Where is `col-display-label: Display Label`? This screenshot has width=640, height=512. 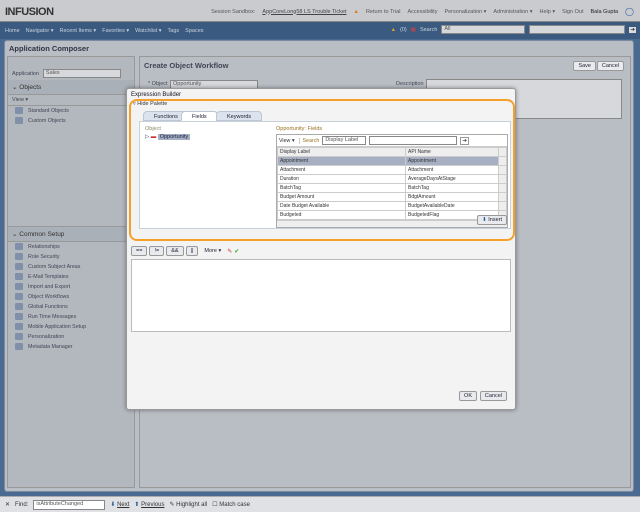 col-display-label: Display Label is located at coordinates (341, 152).